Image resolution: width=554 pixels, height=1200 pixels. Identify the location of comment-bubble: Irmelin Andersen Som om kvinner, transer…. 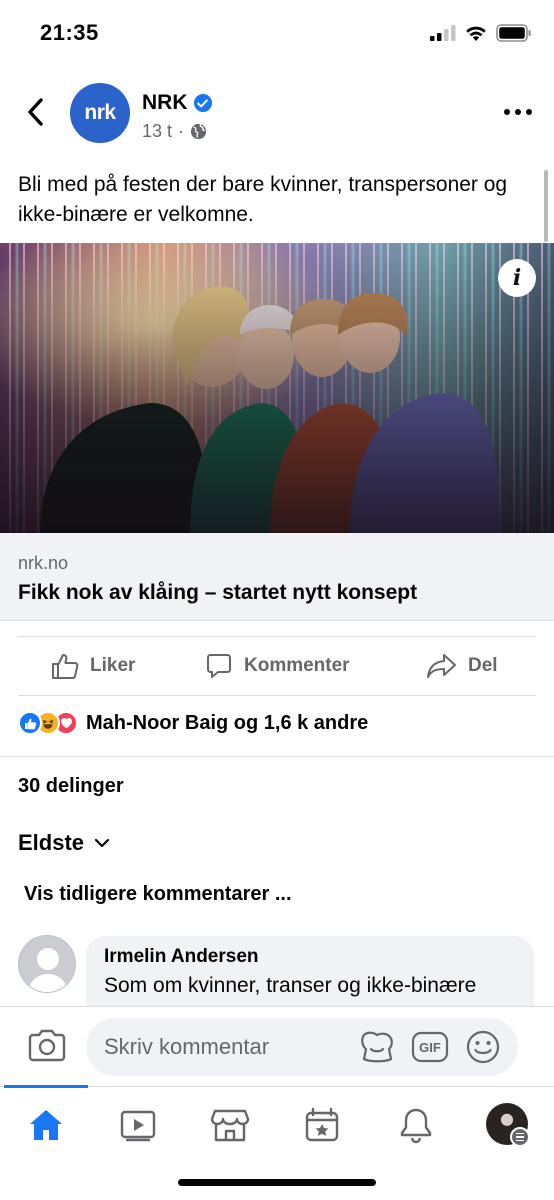
(310, 976).